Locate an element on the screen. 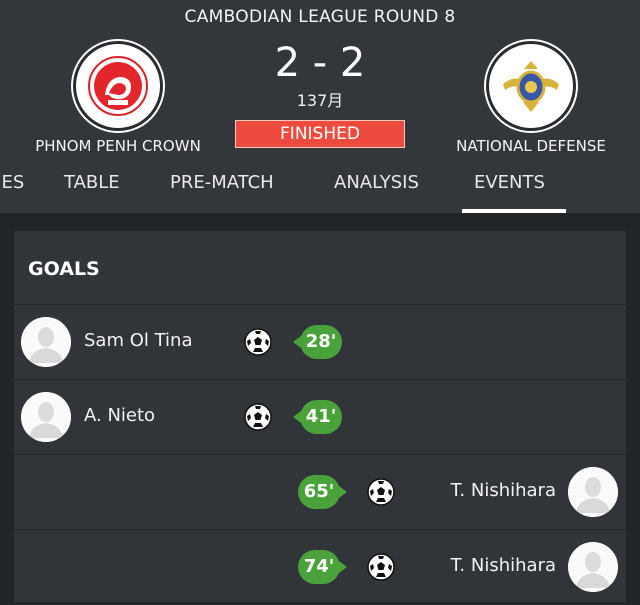 Image resolution: width=640 pixels, height=605 pixels. league-round-title: CAMBODIAN LEAGUE ROUND 8 is located at coordinates (320, 17).